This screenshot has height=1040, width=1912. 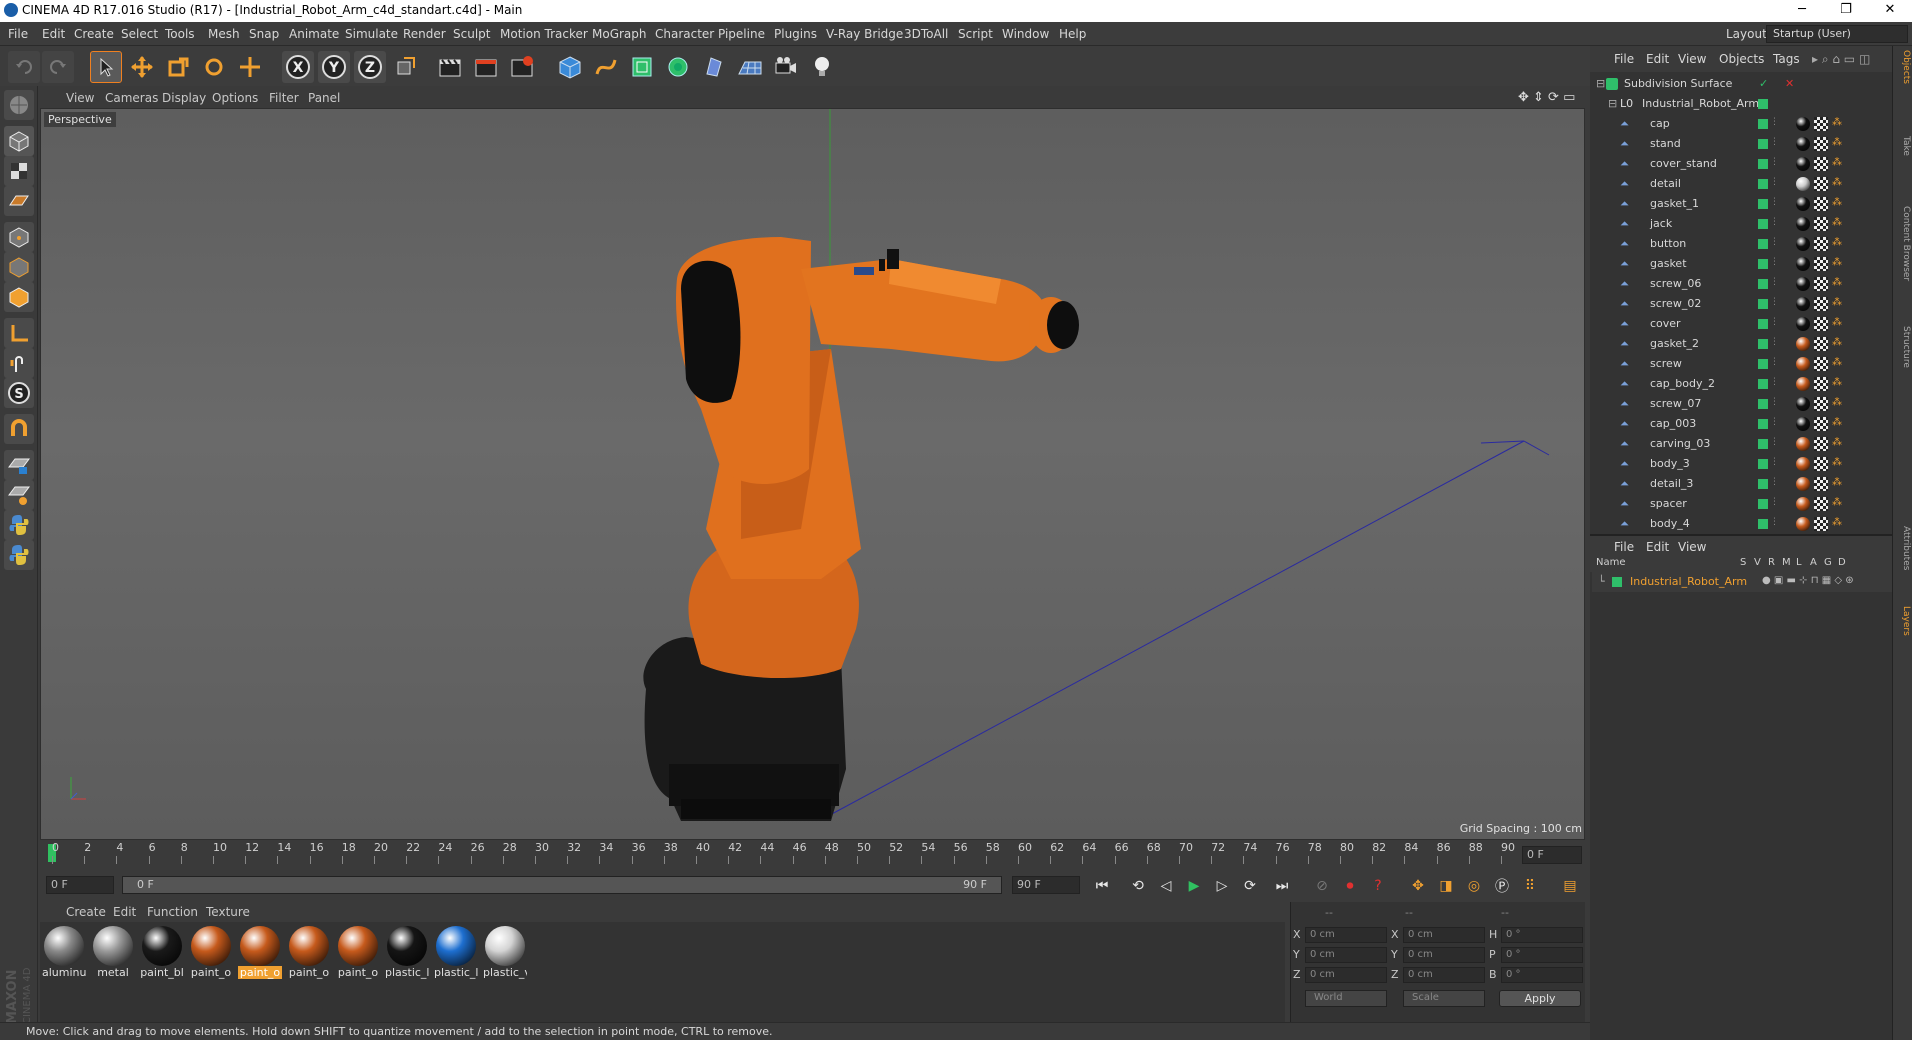 What do you see at coordinates (314, 34) in the screenshot?
I see `menu-animate: Animate` at bounding box center [314, 34].